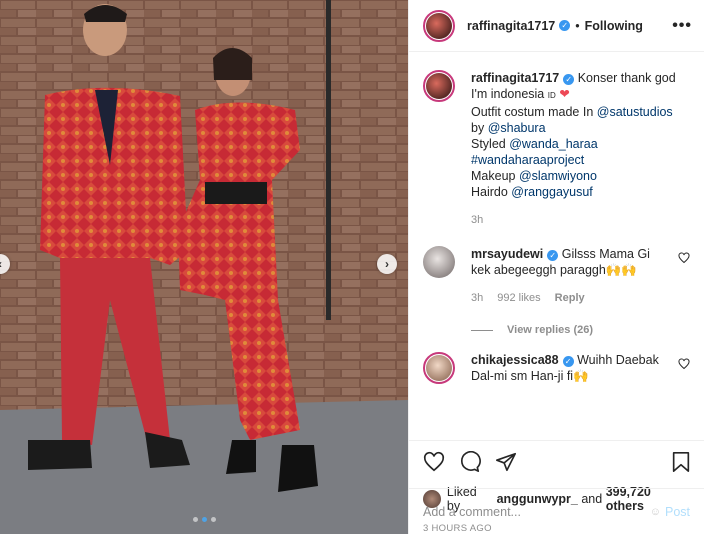 This screenshot has height=534, width=704. I want to click on save-bookmark-icon, so click(681, 462).